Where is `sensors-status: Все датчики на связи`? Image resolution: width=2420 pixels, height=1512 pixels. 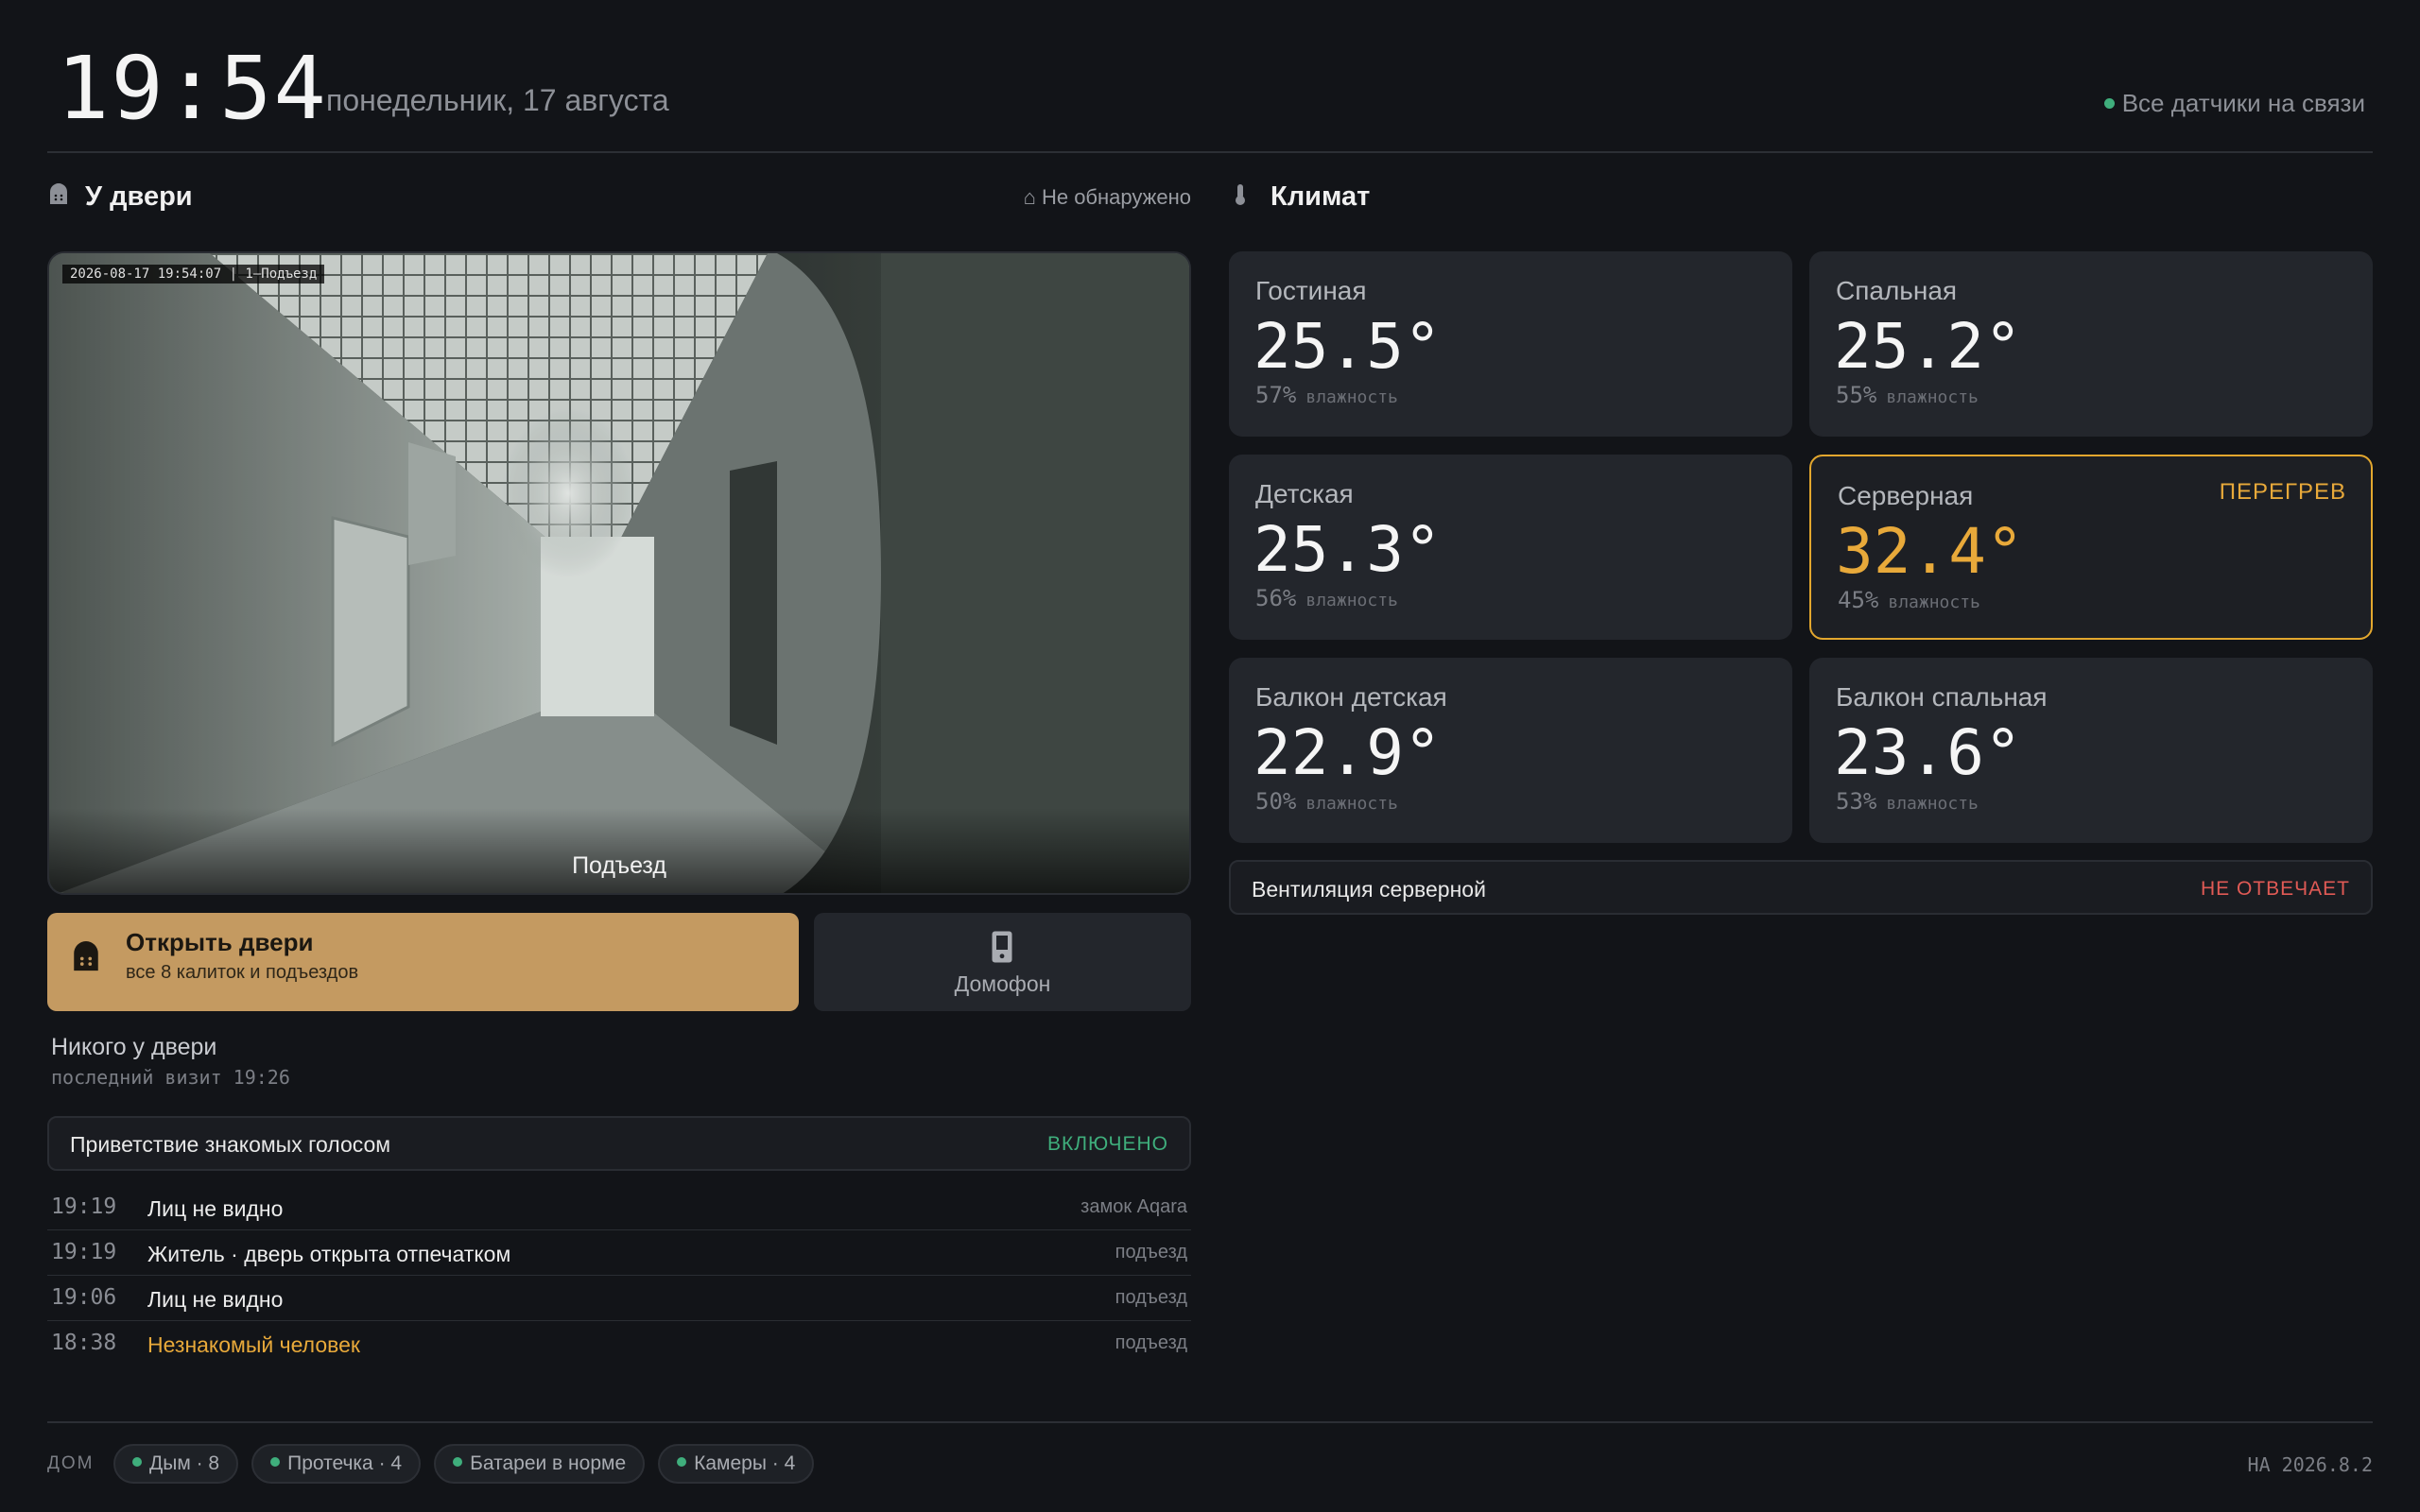 sensors-status: Все датчики на связи is located at coordinates (2234, 103).